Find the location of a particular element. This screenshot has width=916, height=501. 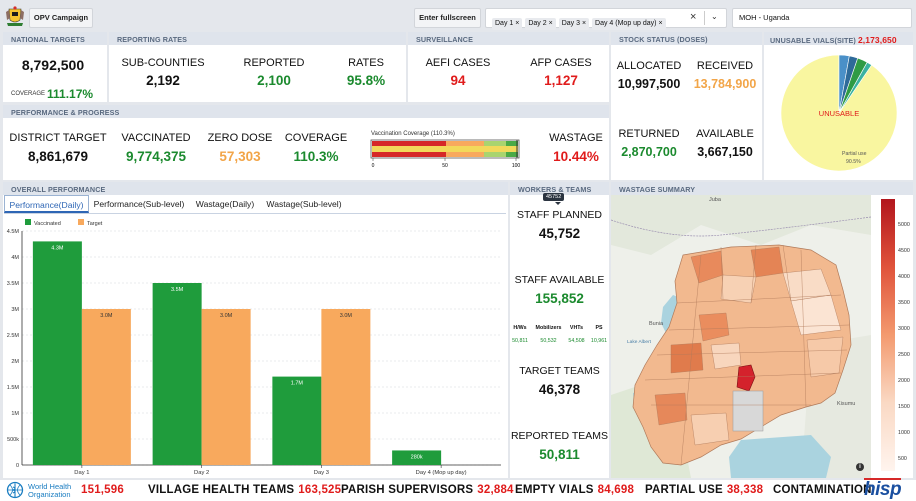

y-tick-label: 3.5M is located at coordinates (13, 284).